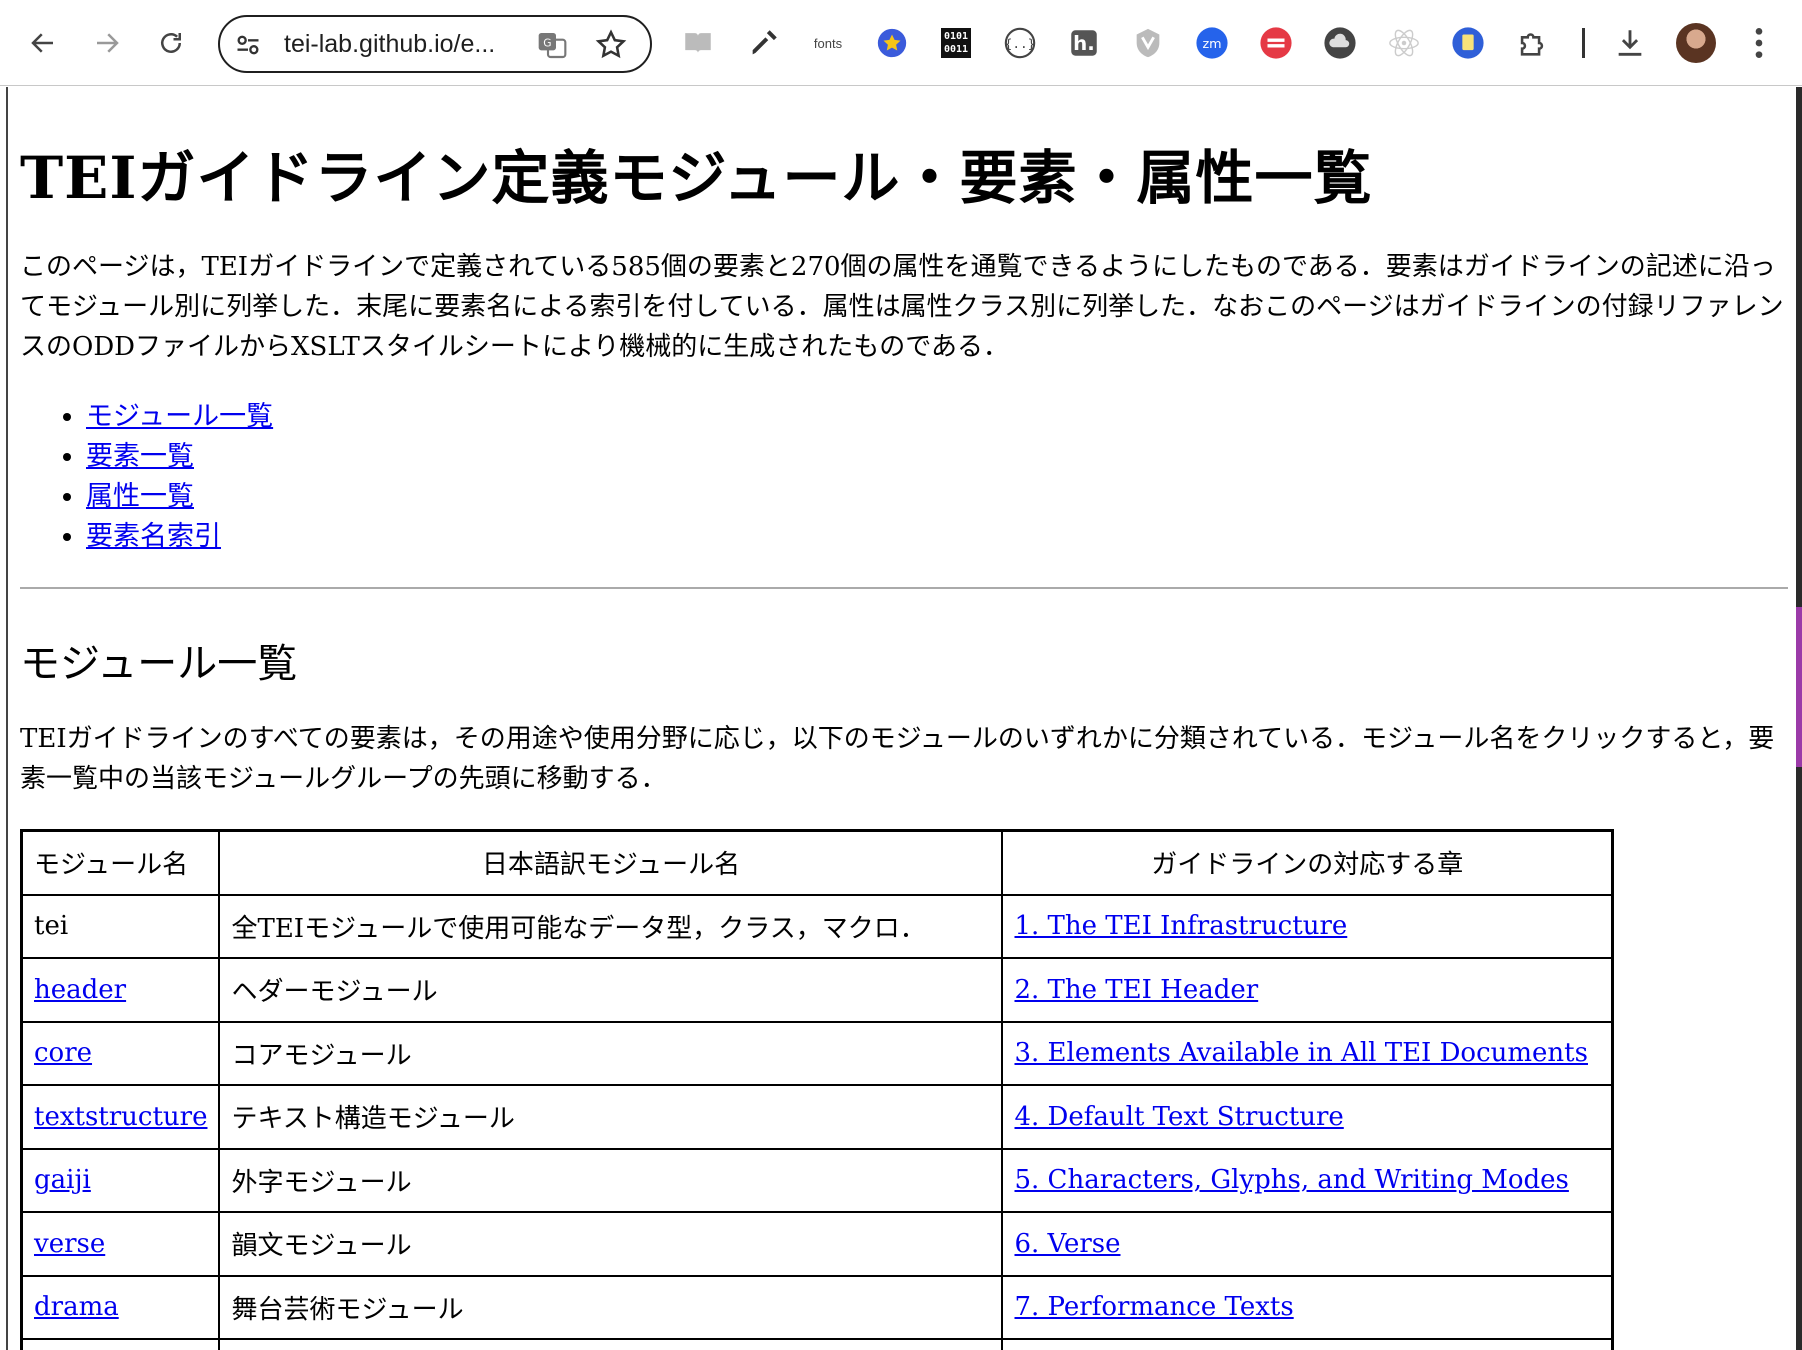 The width and height of the screenshot is (1802, 1350). What do you see at coordinates (612, 1054) in the screenshot?
I see `cell-japanese-name: コアモジュール` at bounding box center [612, 1054].